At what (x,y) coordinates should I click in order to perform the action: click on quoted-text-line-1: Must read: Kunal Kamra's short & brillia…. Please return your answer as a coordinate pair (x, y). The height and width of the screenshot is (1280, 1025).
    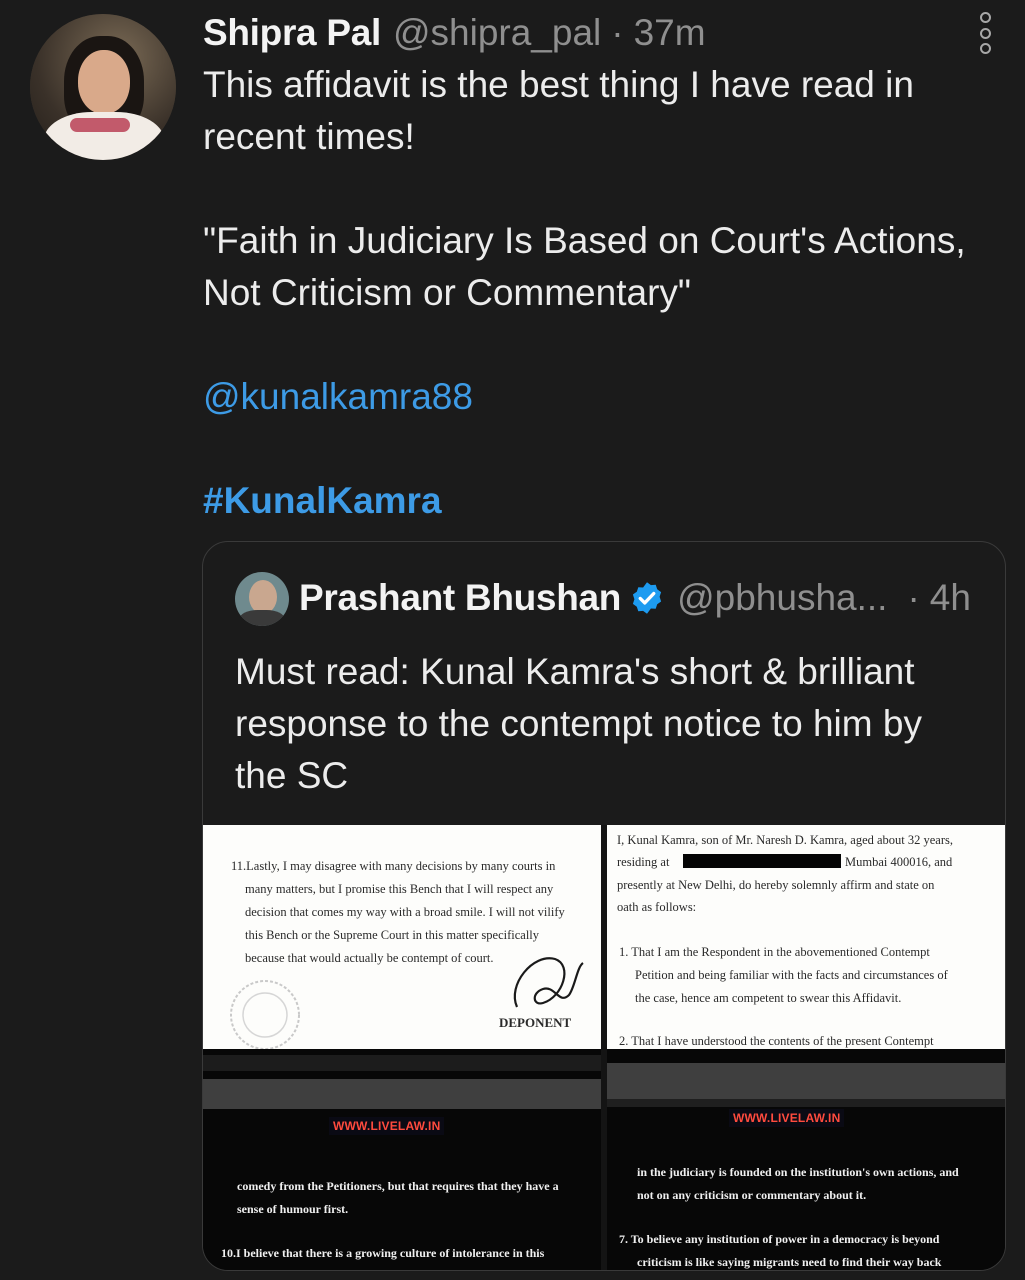
    Looking at the image, I should click on (575, 671).